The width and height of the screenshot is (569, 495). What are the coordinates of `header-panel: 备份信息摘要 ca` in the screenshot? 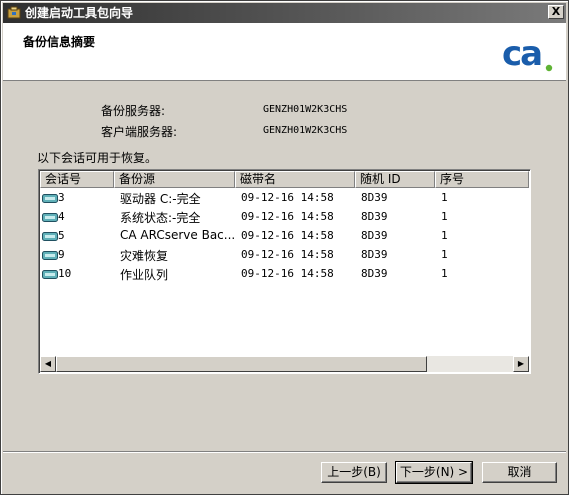 It's located at (284, 52).